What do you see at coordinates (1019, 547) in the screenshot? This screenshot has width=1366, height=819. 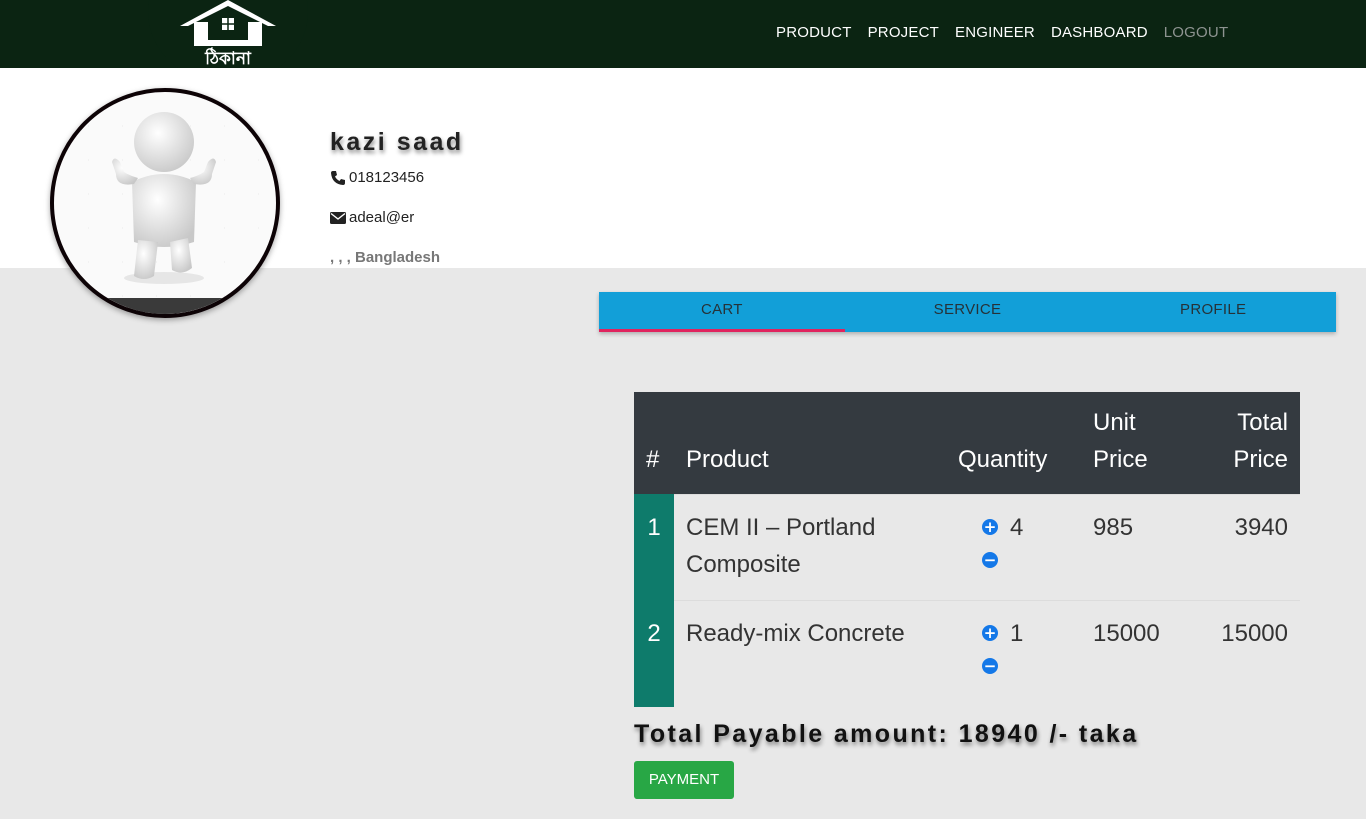 I see `row-quantity: + − 4` at bounding box center [1019, 547].